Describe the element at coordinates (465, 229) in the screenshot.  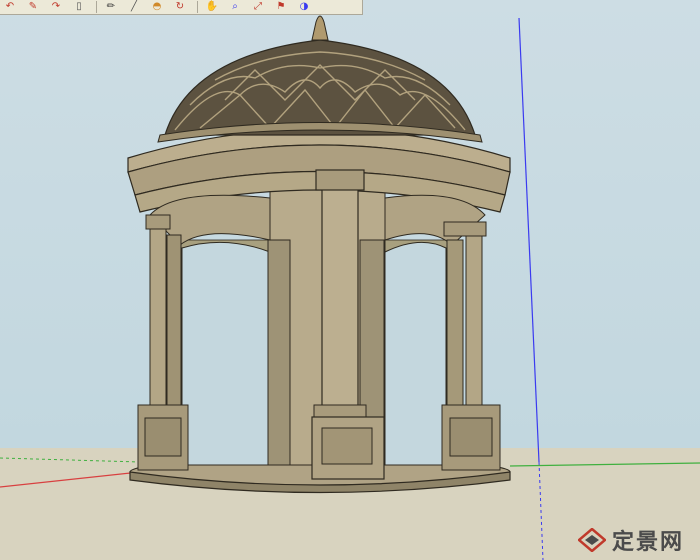
I see `column-right-capital` at that location.